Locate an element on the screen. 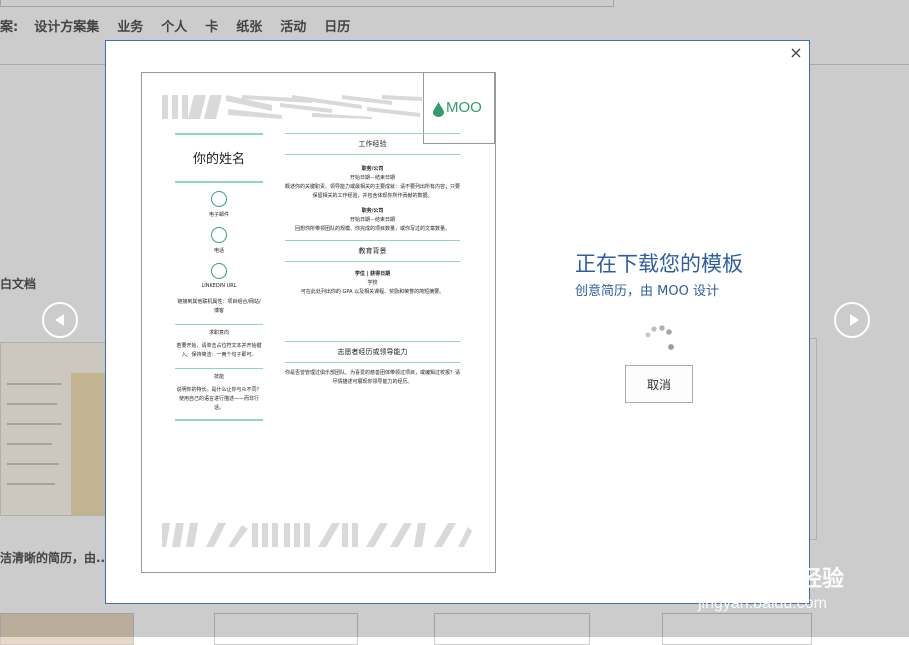  loading-spinner-icon is located at coordinates (659, 337).